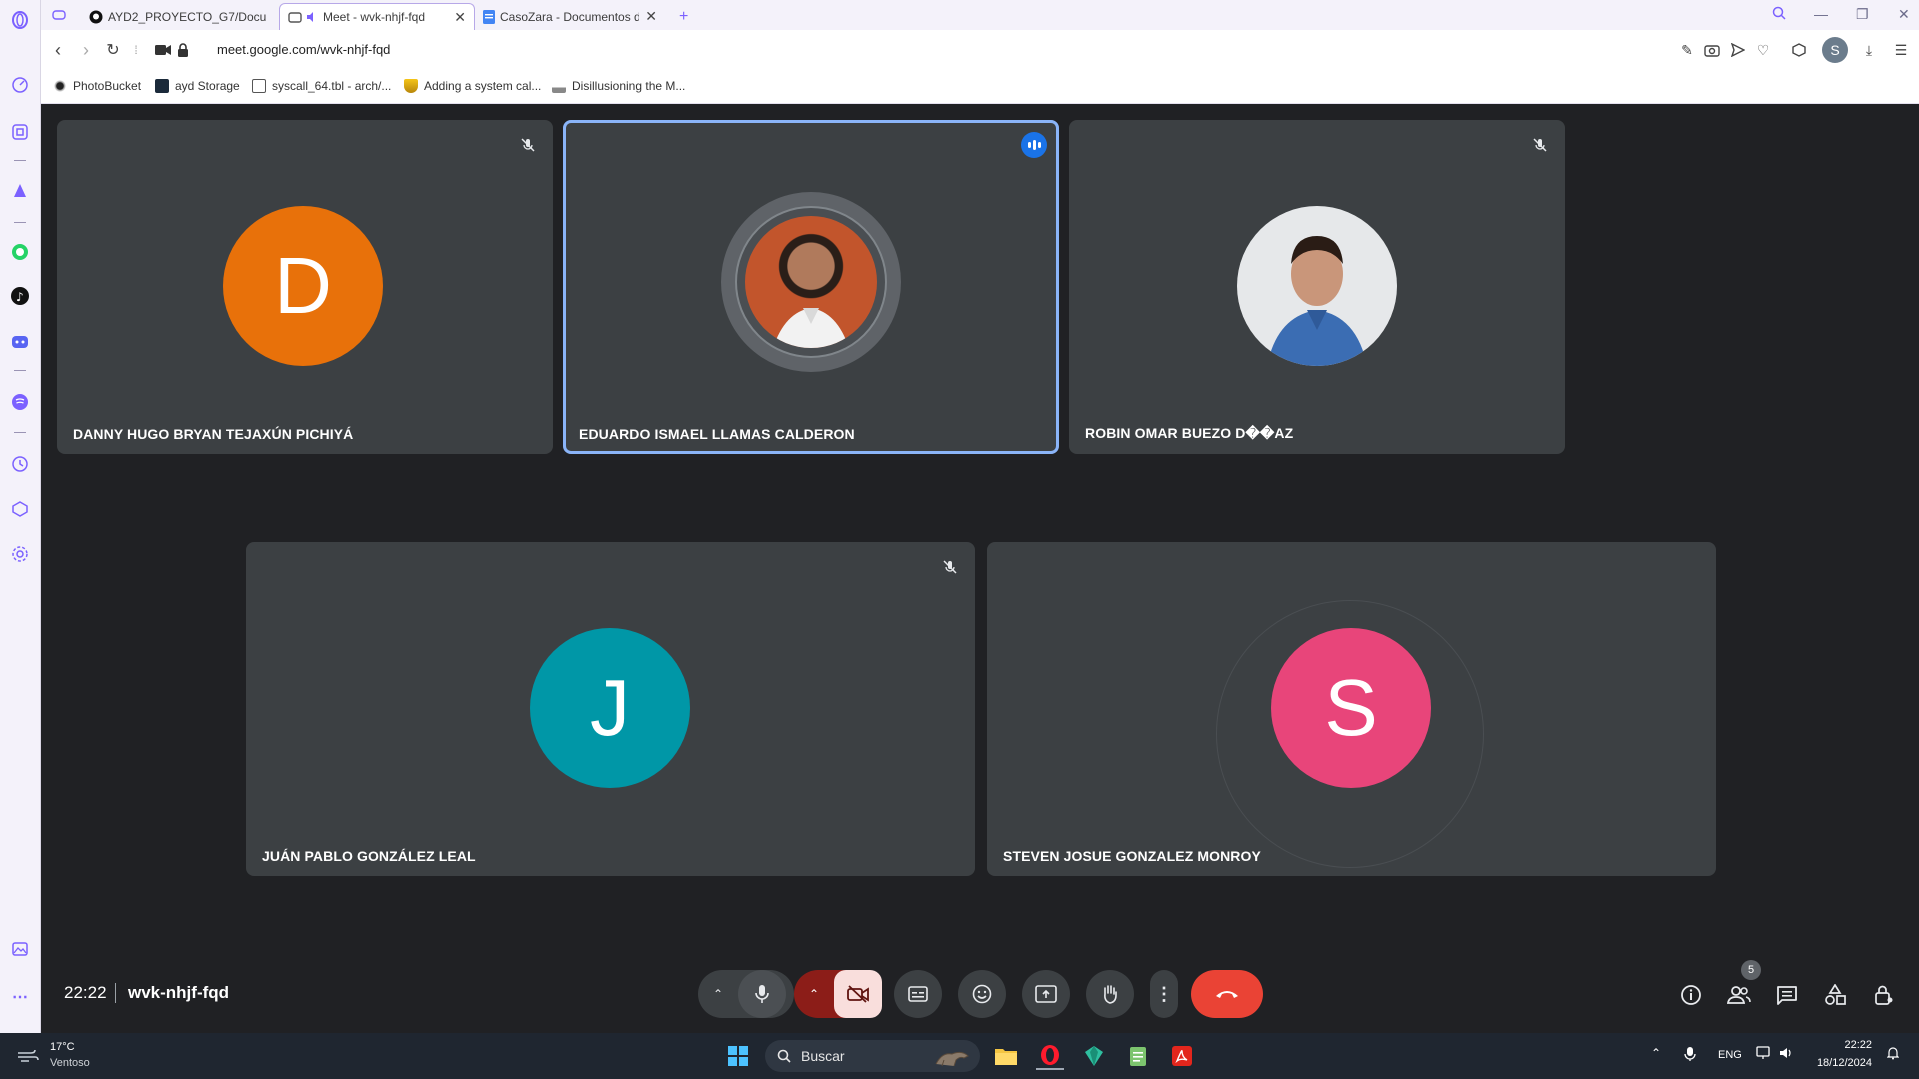  What do you see at coordinates (1779, 14) in the screenshot?
I see `search-tabs-icon` at bounding box center [1779, 14].